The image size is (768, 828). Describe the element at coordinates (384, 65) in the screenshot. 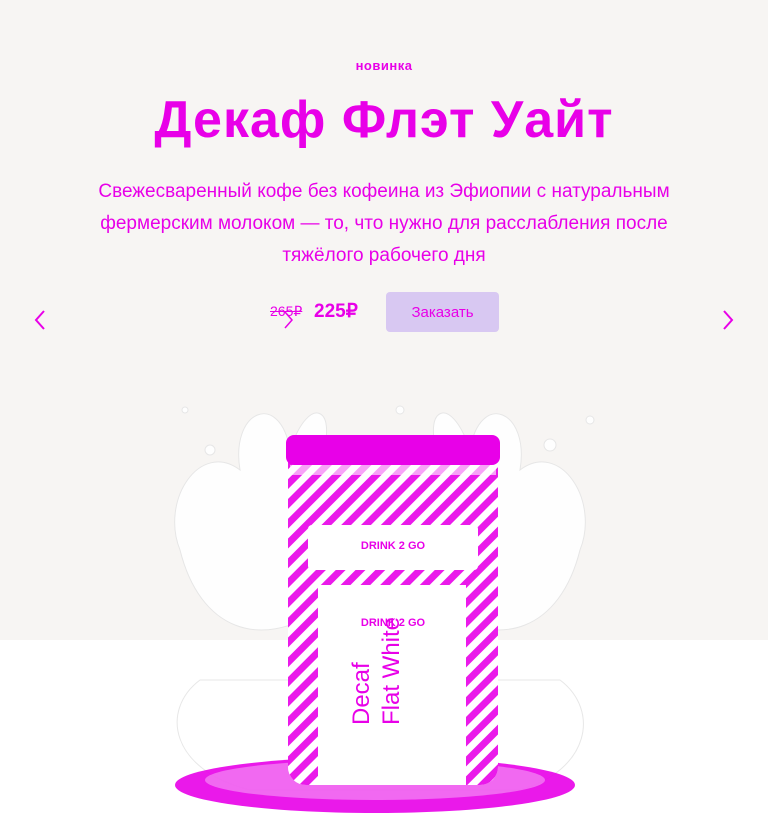

I see `new-badge: новинка` at that location.